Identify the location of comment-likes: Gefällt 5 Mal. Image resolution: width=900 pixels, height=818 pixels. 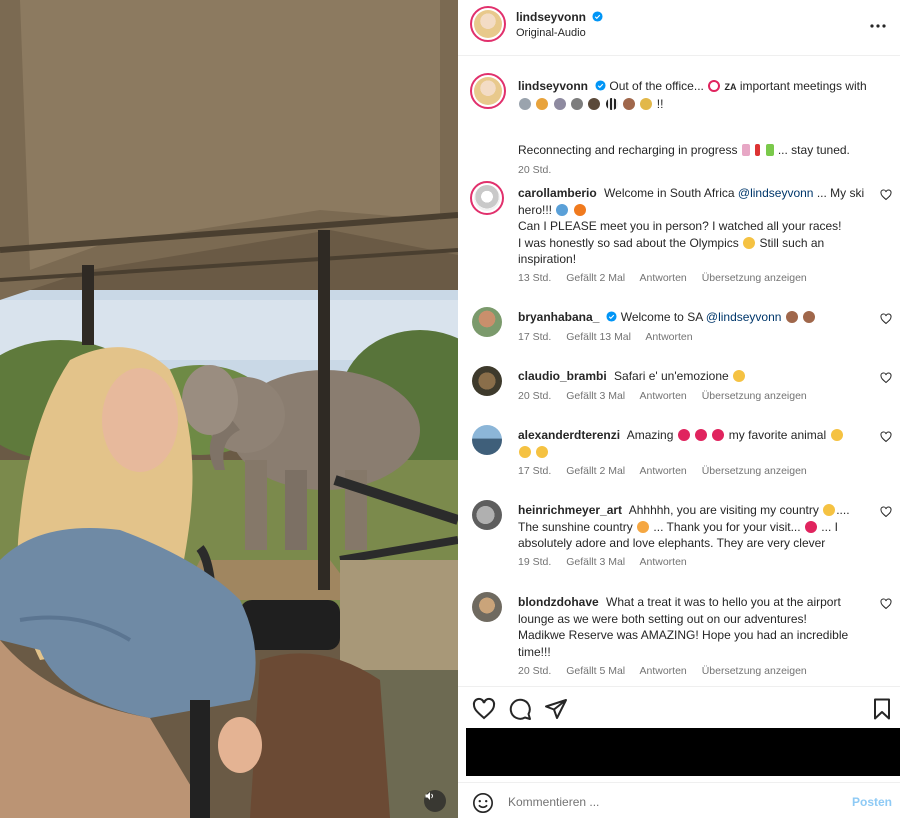
(595, 671).